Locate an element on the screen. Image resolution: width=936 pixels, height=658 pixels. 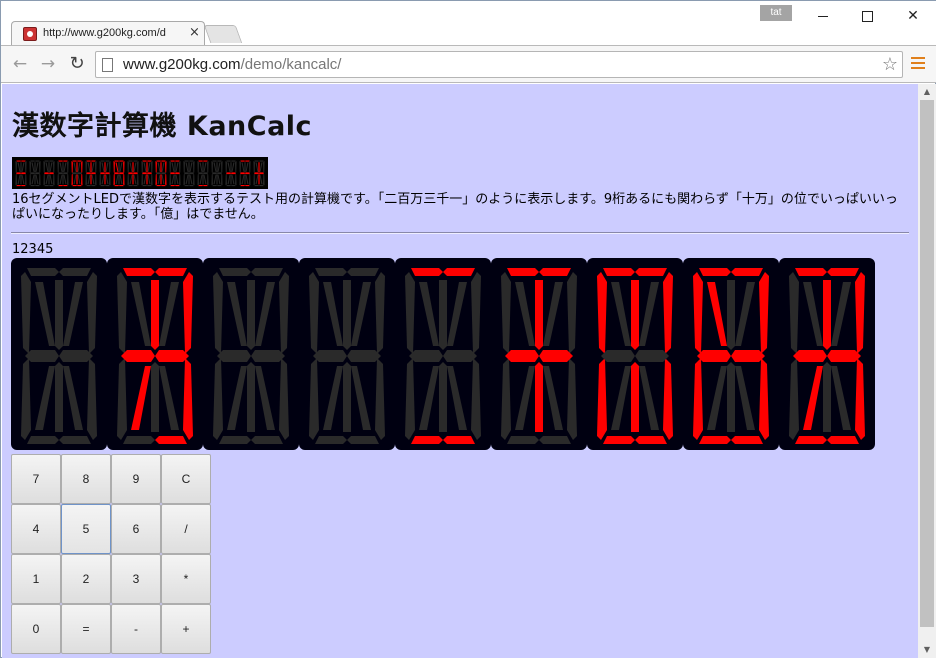
url-text: www.g200kg.com/demo/kancalc/ is located at coordinates (232, 64).